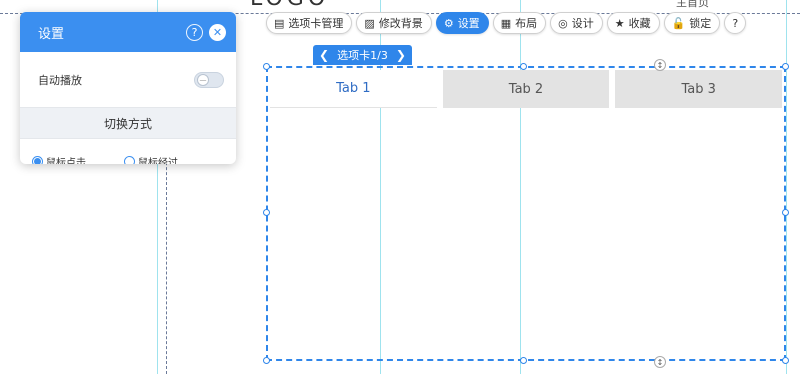 Image resolution: width=800 pixels, height=374 pixels. What do you see at coordinates (158, 161) in the screenshot?
I see `radio-mouse-hover-label: 鼠标经过` at bounding box center [158, 161].